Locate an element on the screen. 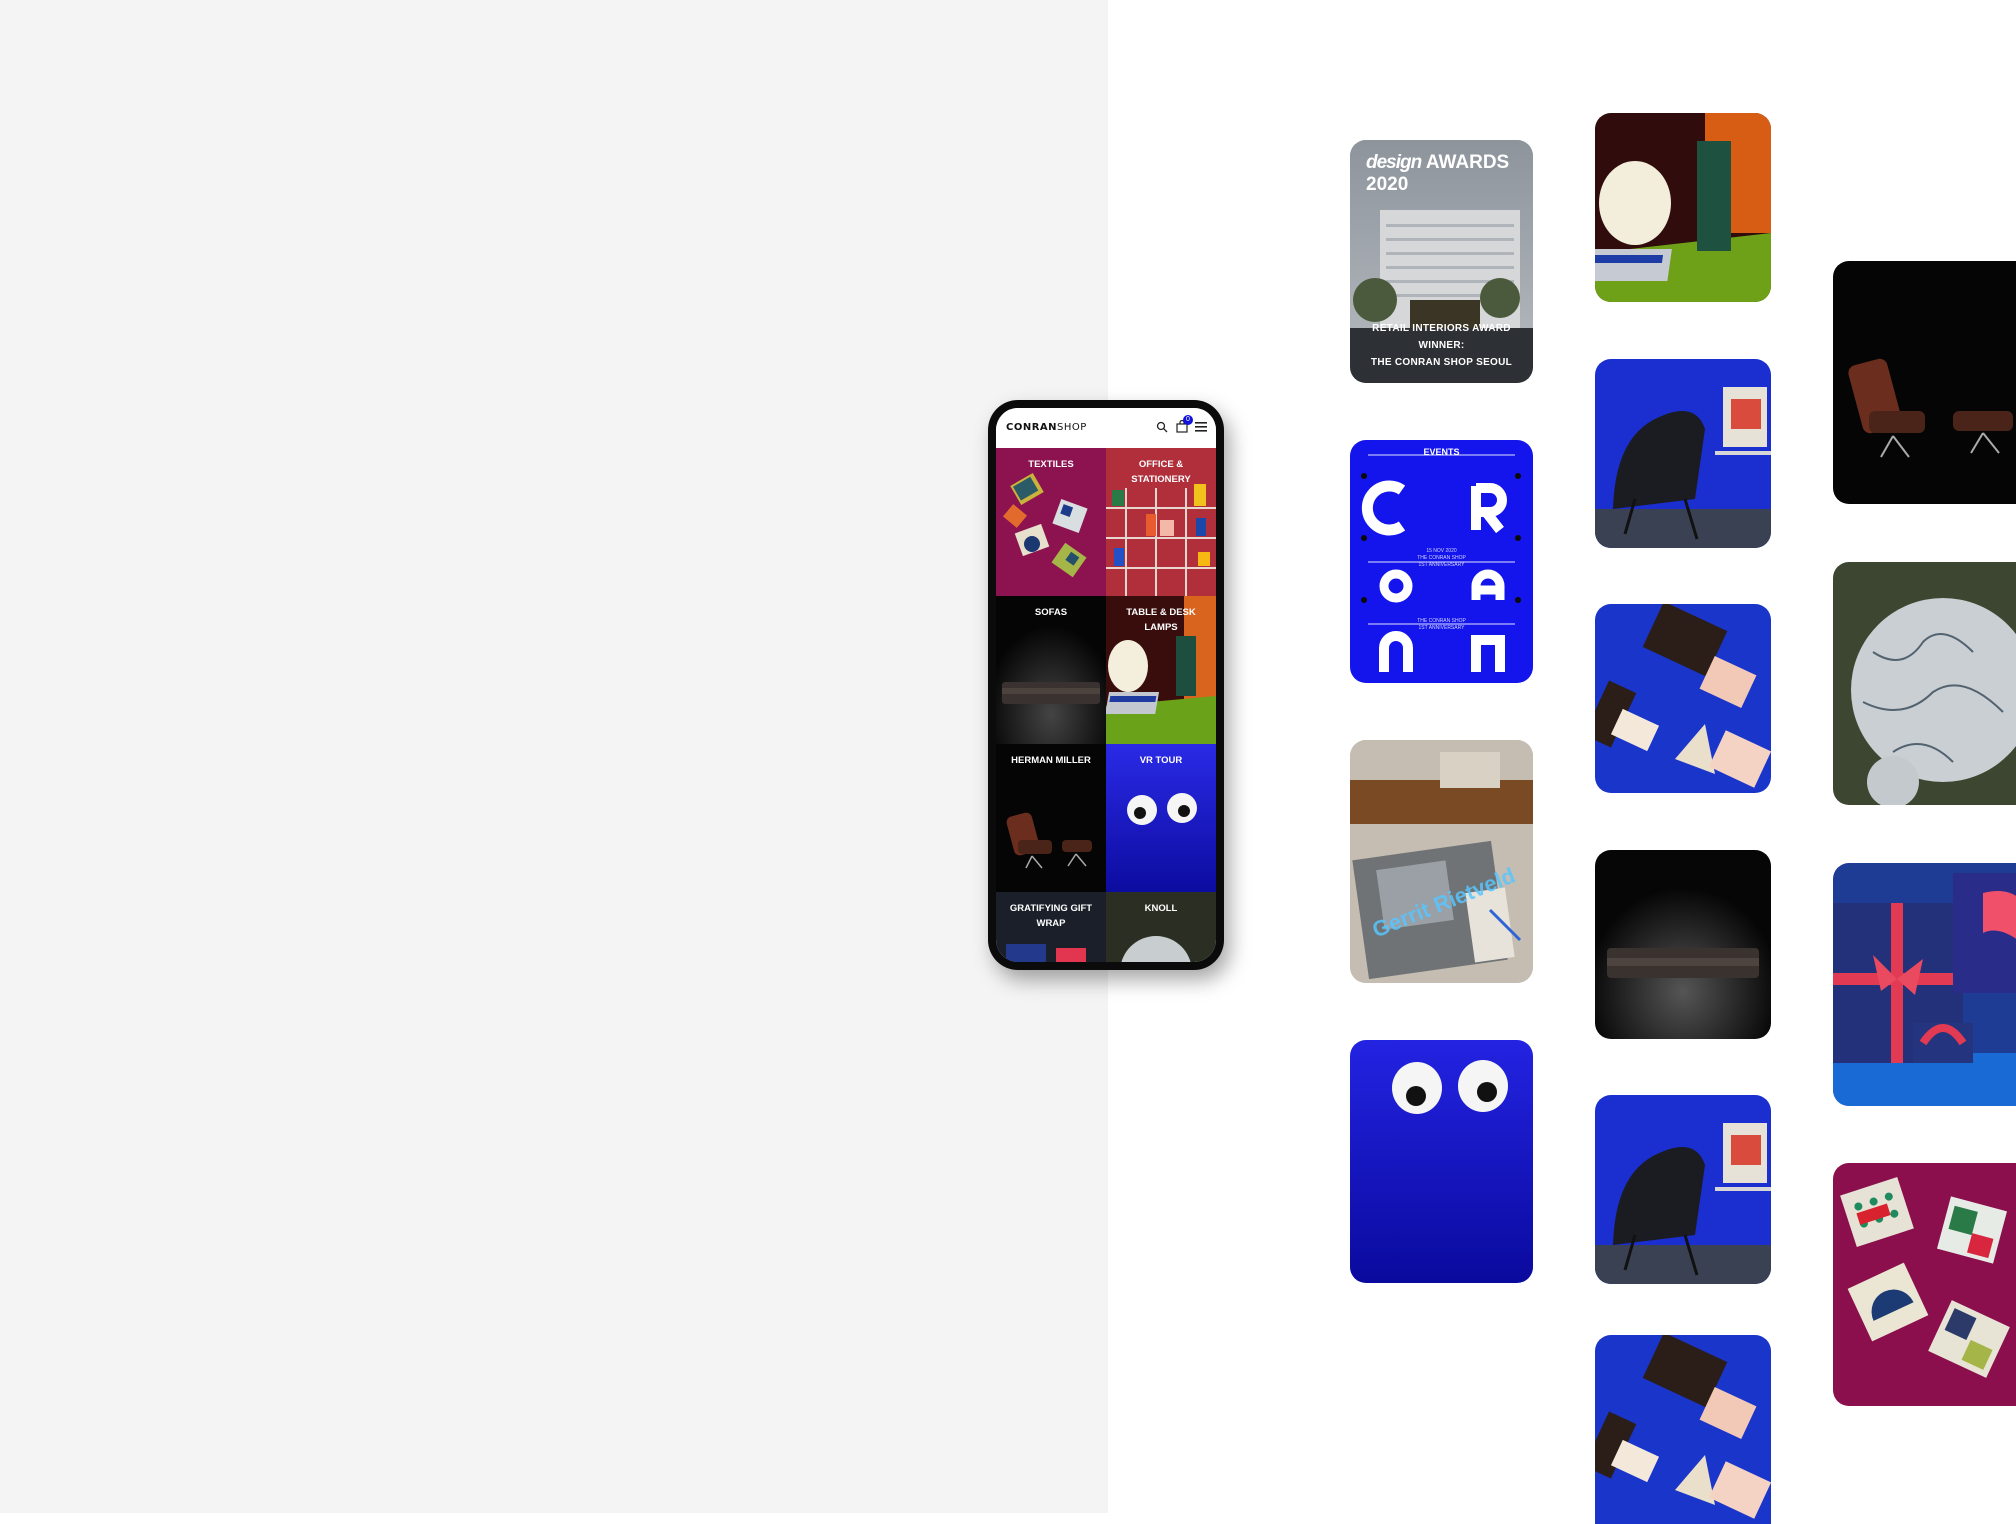 This screenshot has height=1524, width=2016. category-tile-herman-miller: HERMAN MILLER is located at coordinates (1051, 818).